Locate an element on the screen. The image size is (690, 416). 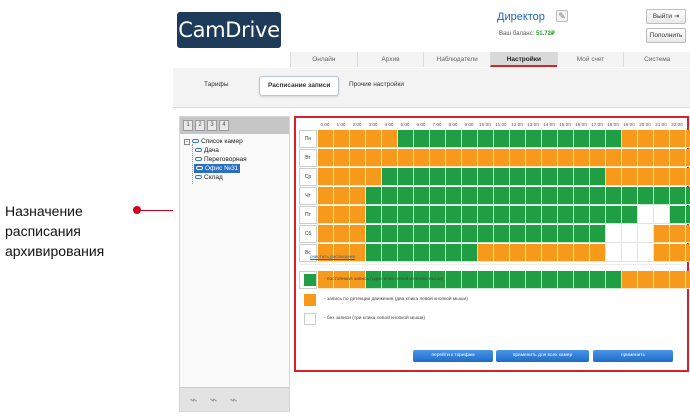
clear-schedule-link: очистить расписание is located at coordinates (332, 256).